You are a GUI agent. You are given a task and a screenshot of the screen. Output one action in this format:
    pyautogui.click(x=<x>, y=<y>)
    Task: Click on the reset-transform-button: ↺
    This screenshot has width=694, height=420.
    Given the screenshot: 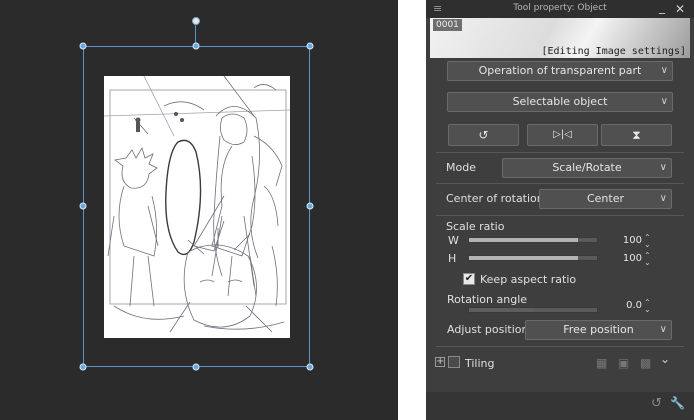 What is the action you would take?
    pyautogui.click(x=483, y=135)
    